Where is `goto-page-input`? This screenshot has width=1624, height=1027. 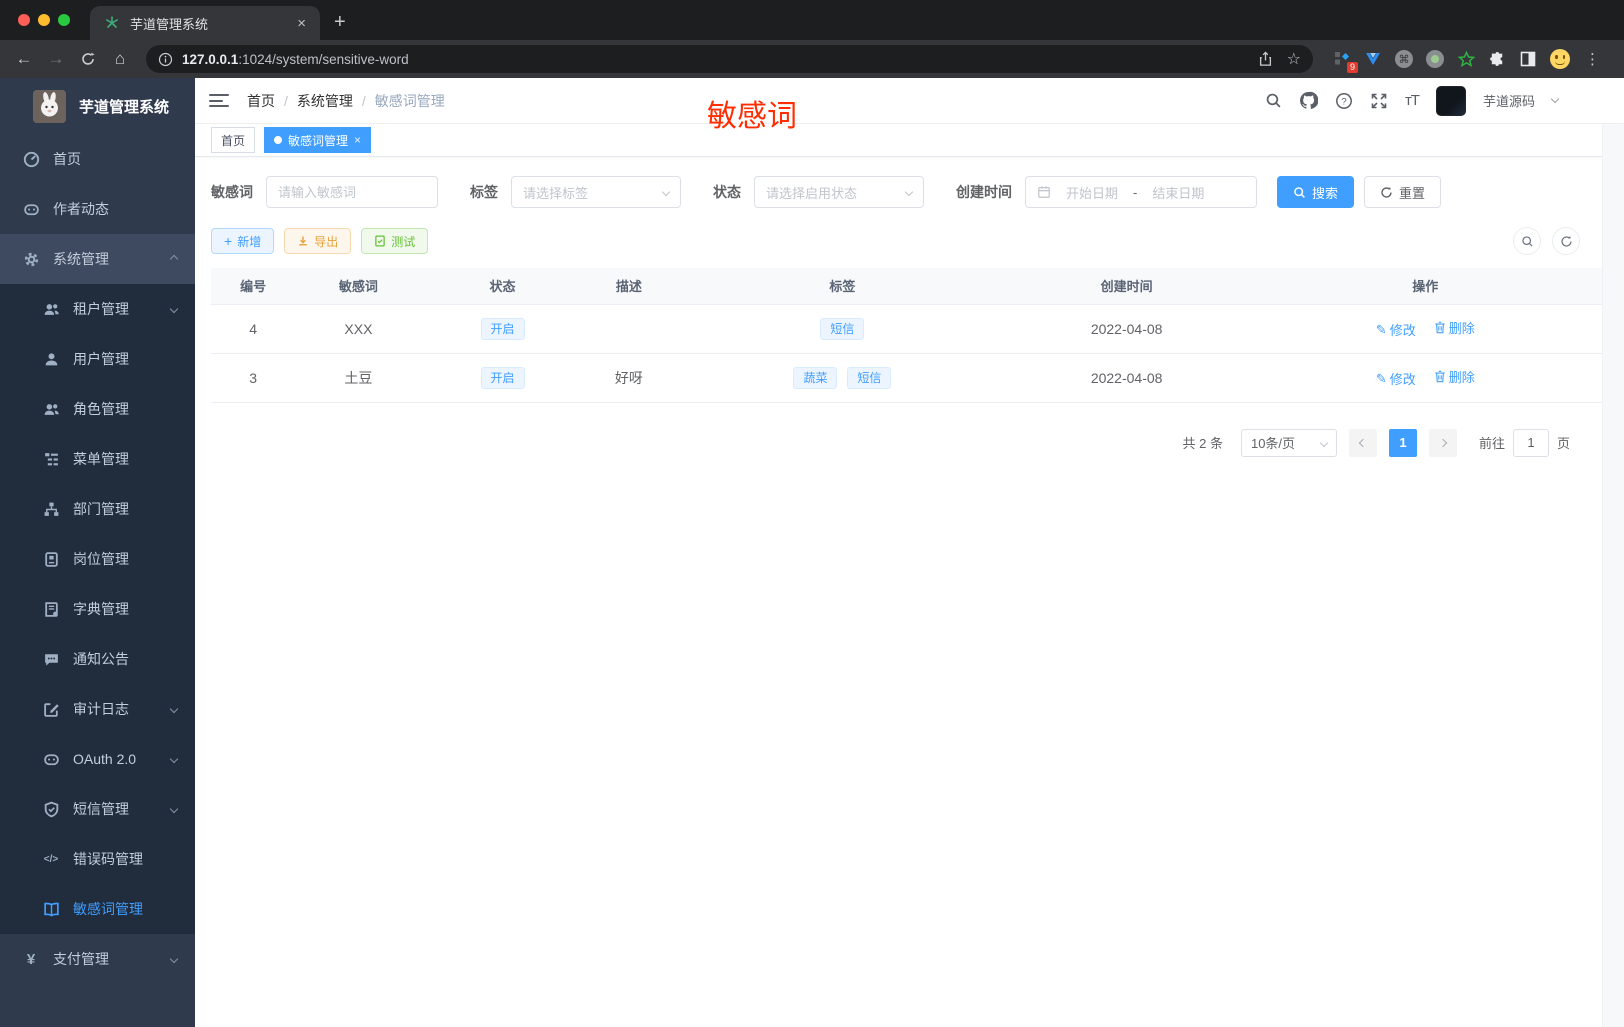 goto-page-input is located at coordinates (1530, 442).